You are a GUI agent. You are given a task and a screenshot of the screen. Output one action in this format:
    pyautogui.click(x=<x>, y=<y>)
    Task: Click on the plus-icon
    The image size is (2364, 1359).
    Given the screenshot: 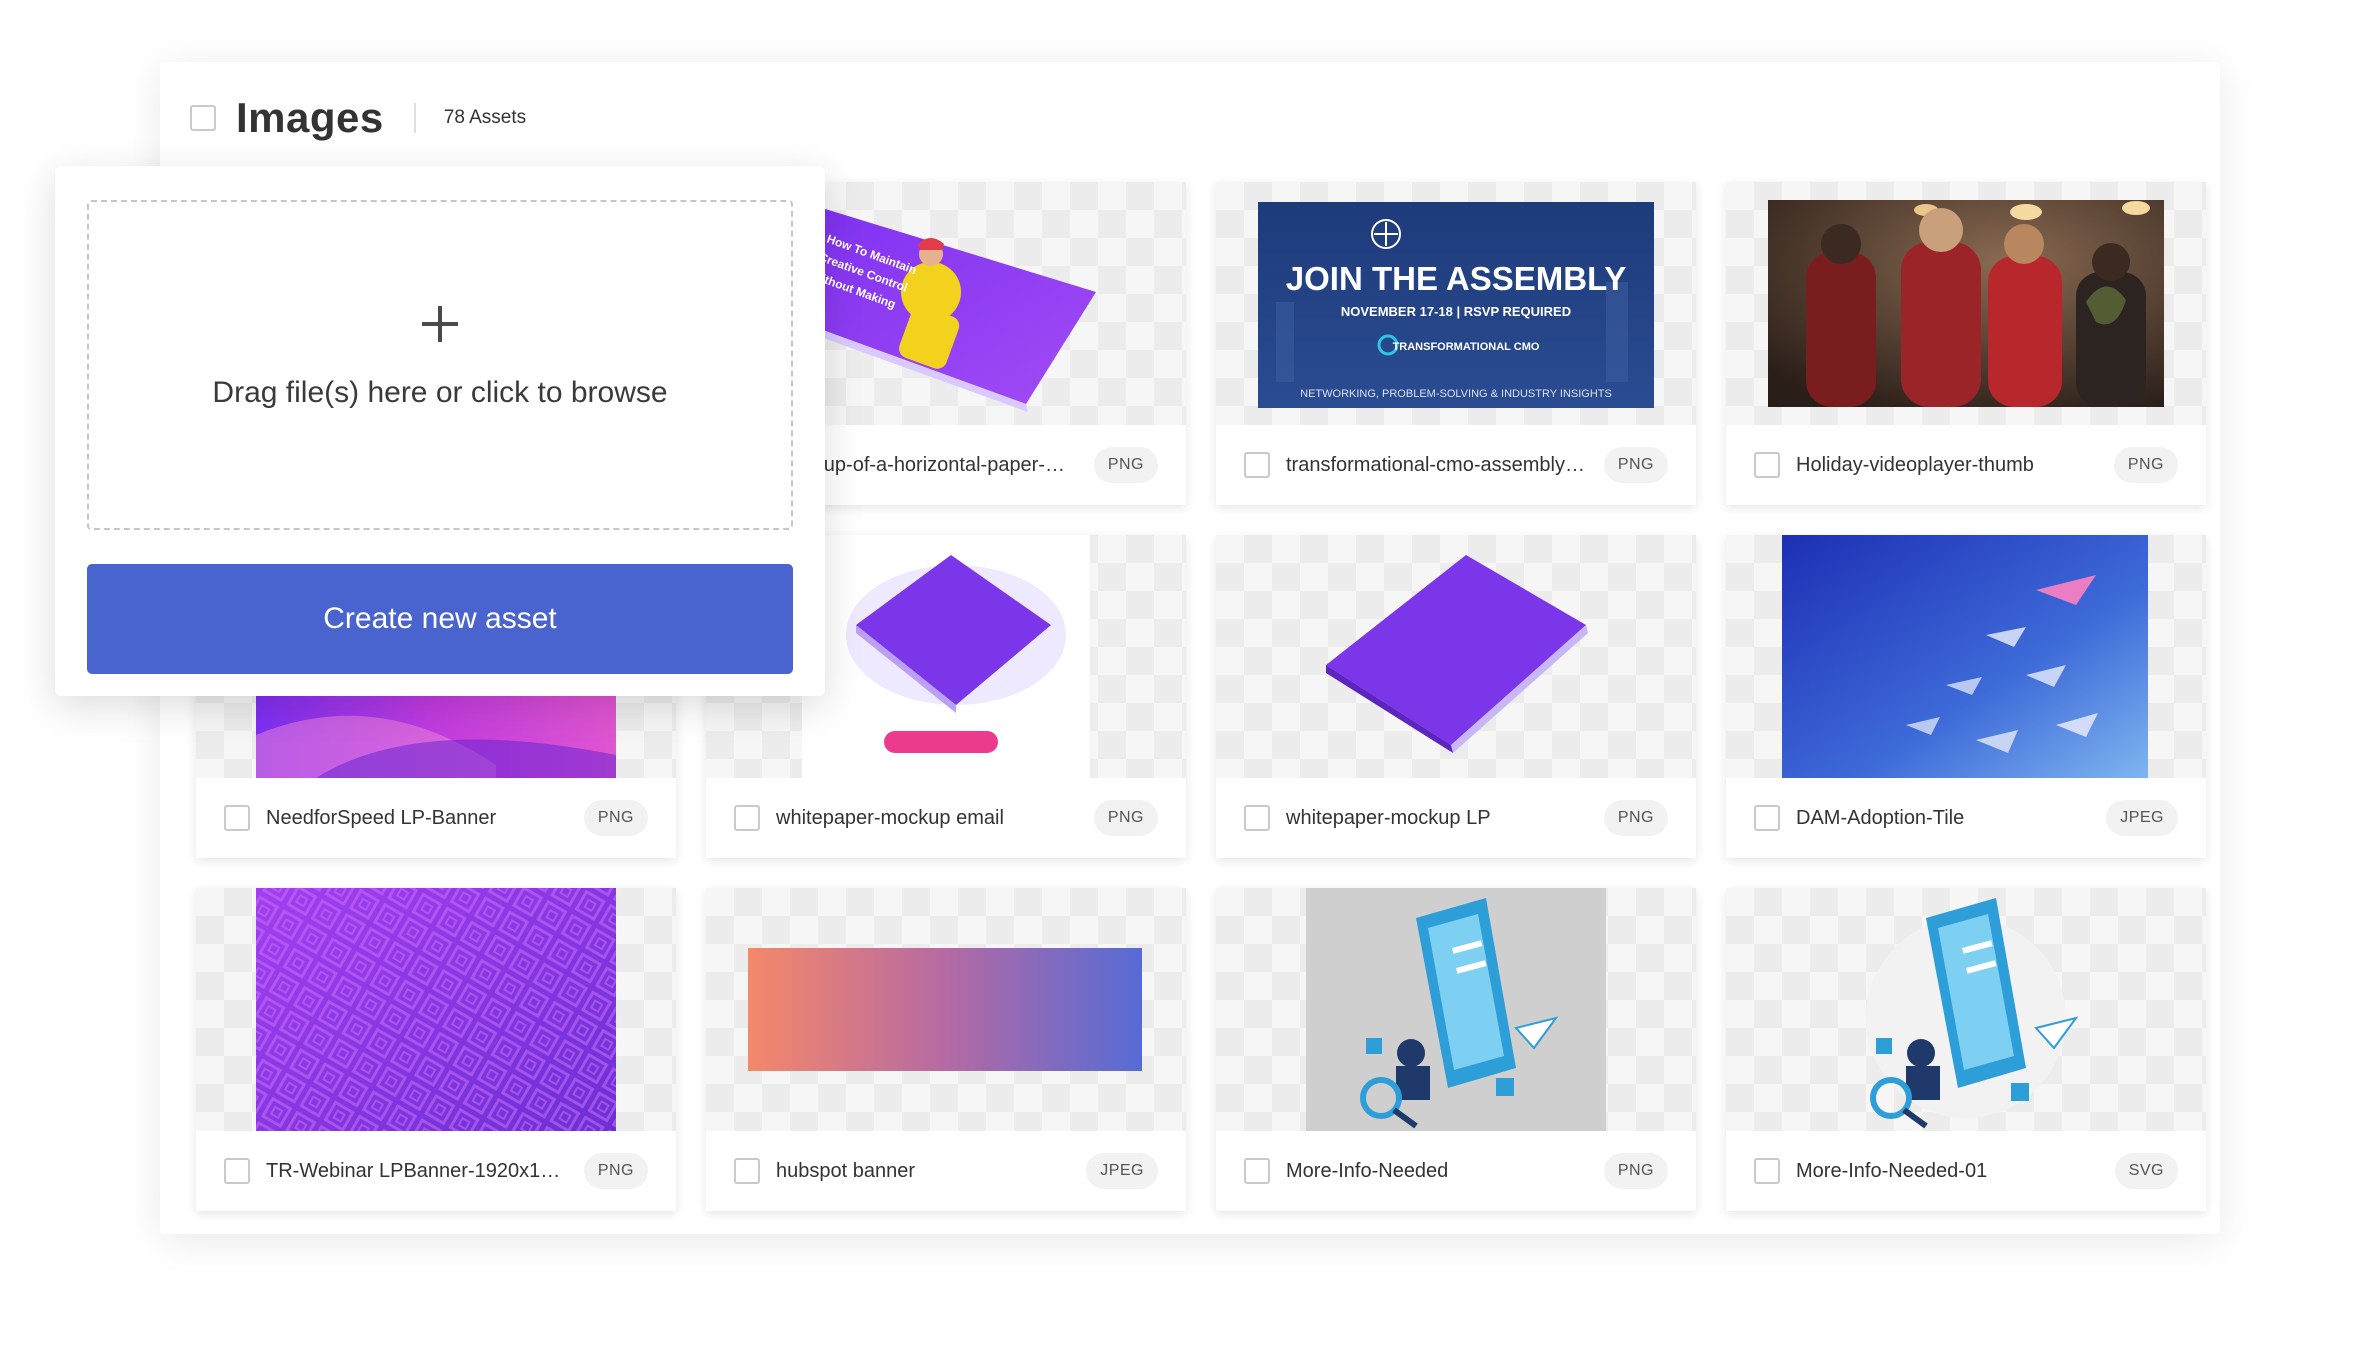 What is the action you would take?
    pyautogui.click(x=440, y=324)
    